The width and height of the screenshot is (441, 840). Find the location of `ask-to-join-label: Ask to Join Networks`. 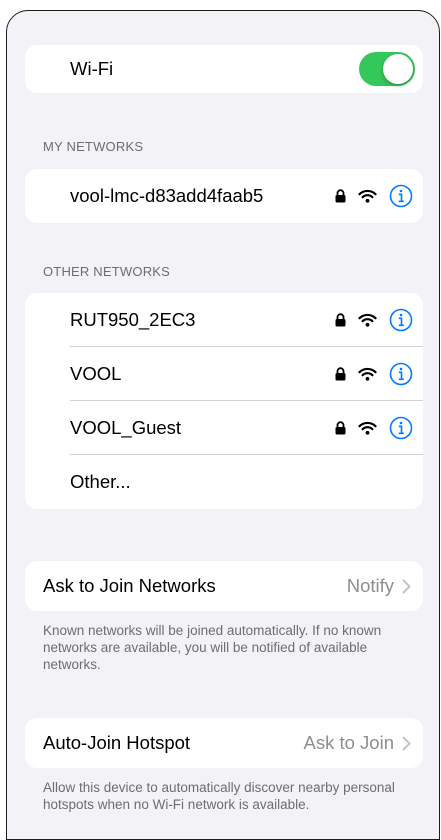

ask-to-join-label: Ask to Join Networks is located at coordinates (129, 585).